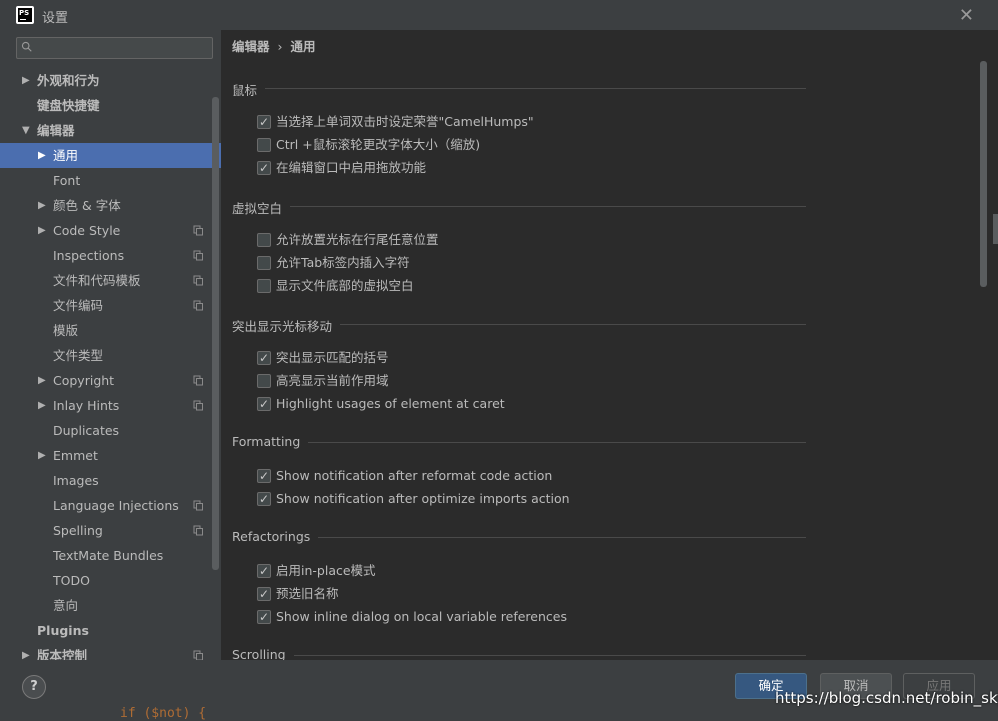 The width and height of the screenshot is (998, 721). I want to click on sidebar-item: Inspections, so click(110, 255).